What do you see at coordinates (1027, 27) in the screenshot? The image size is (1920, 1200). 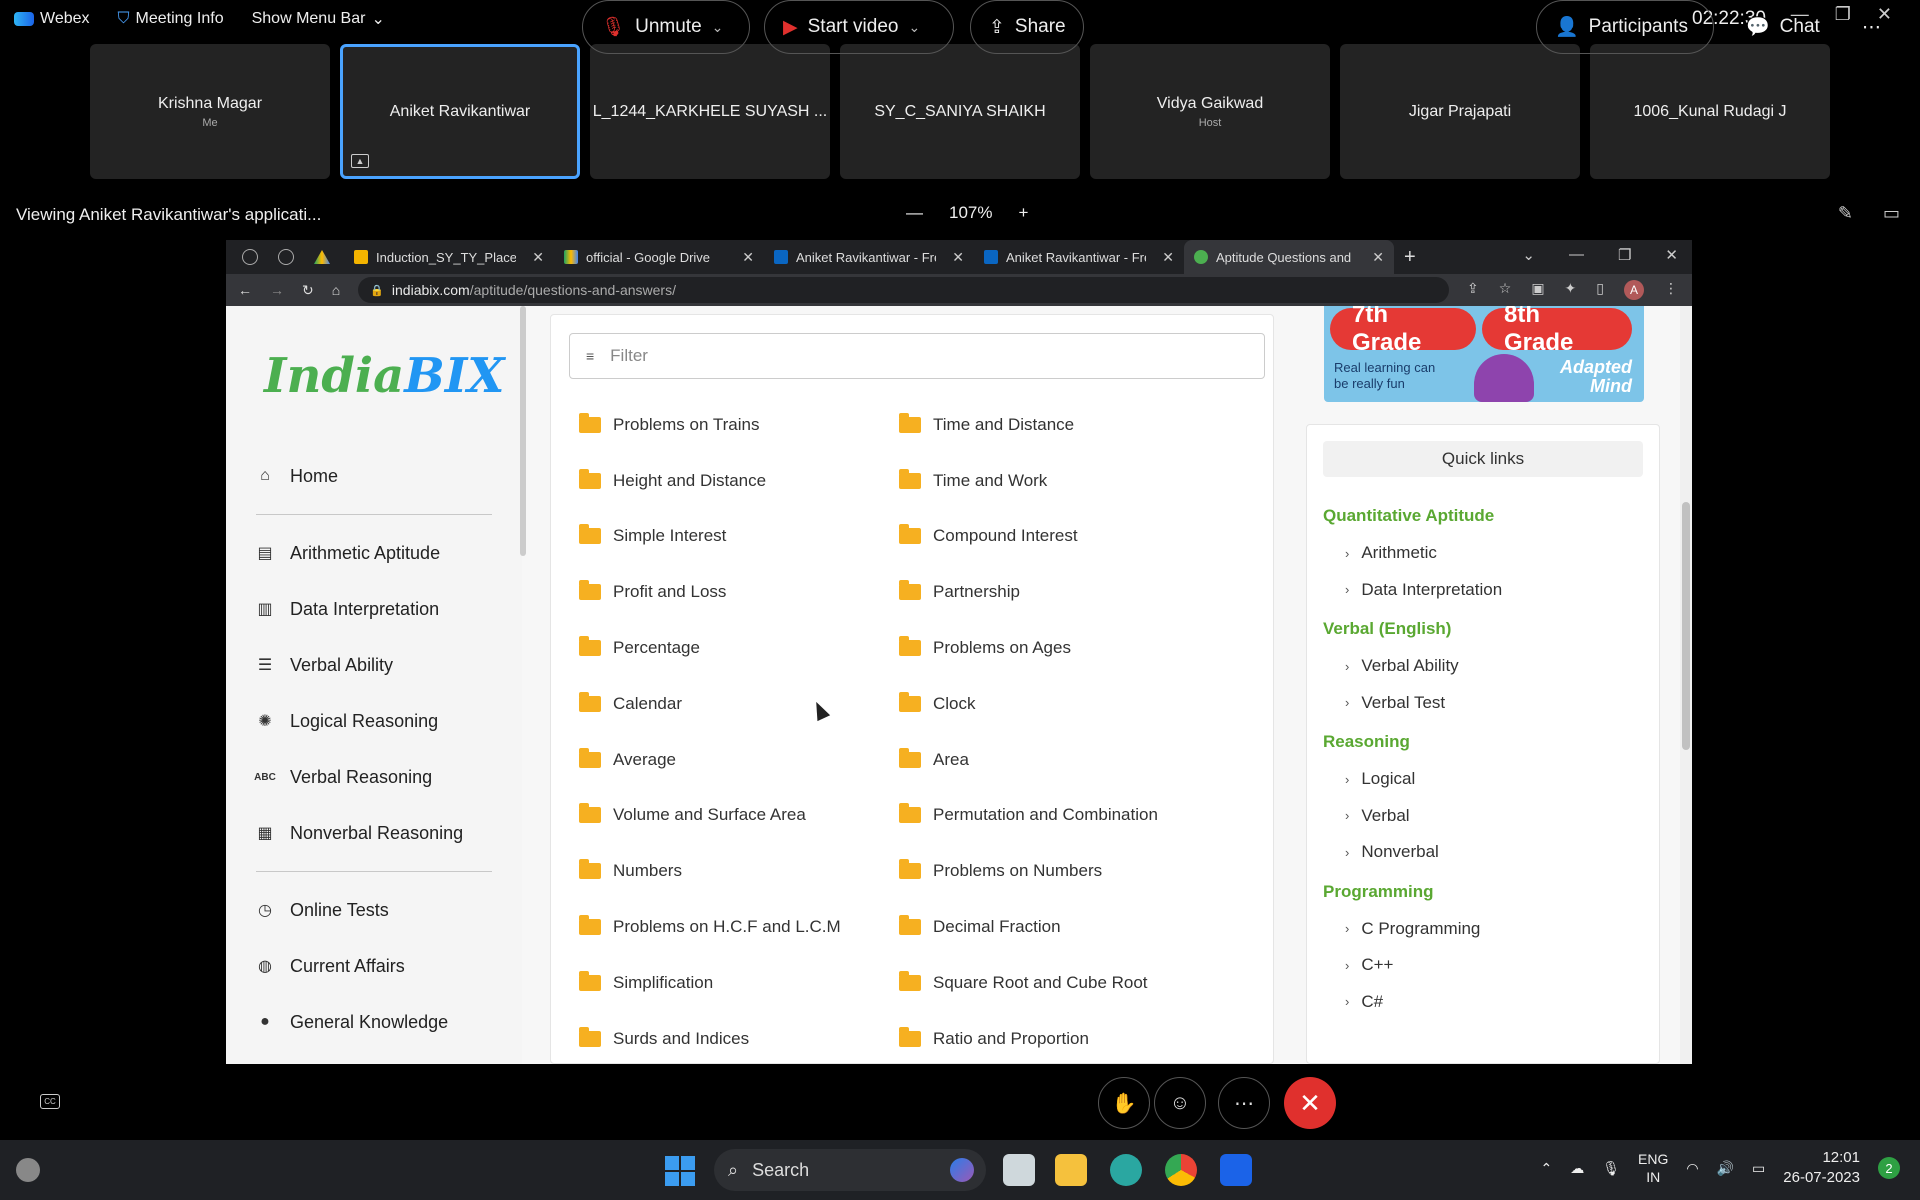 I see `share-button: ⇪ Share` at bounding box center [1027, 27].